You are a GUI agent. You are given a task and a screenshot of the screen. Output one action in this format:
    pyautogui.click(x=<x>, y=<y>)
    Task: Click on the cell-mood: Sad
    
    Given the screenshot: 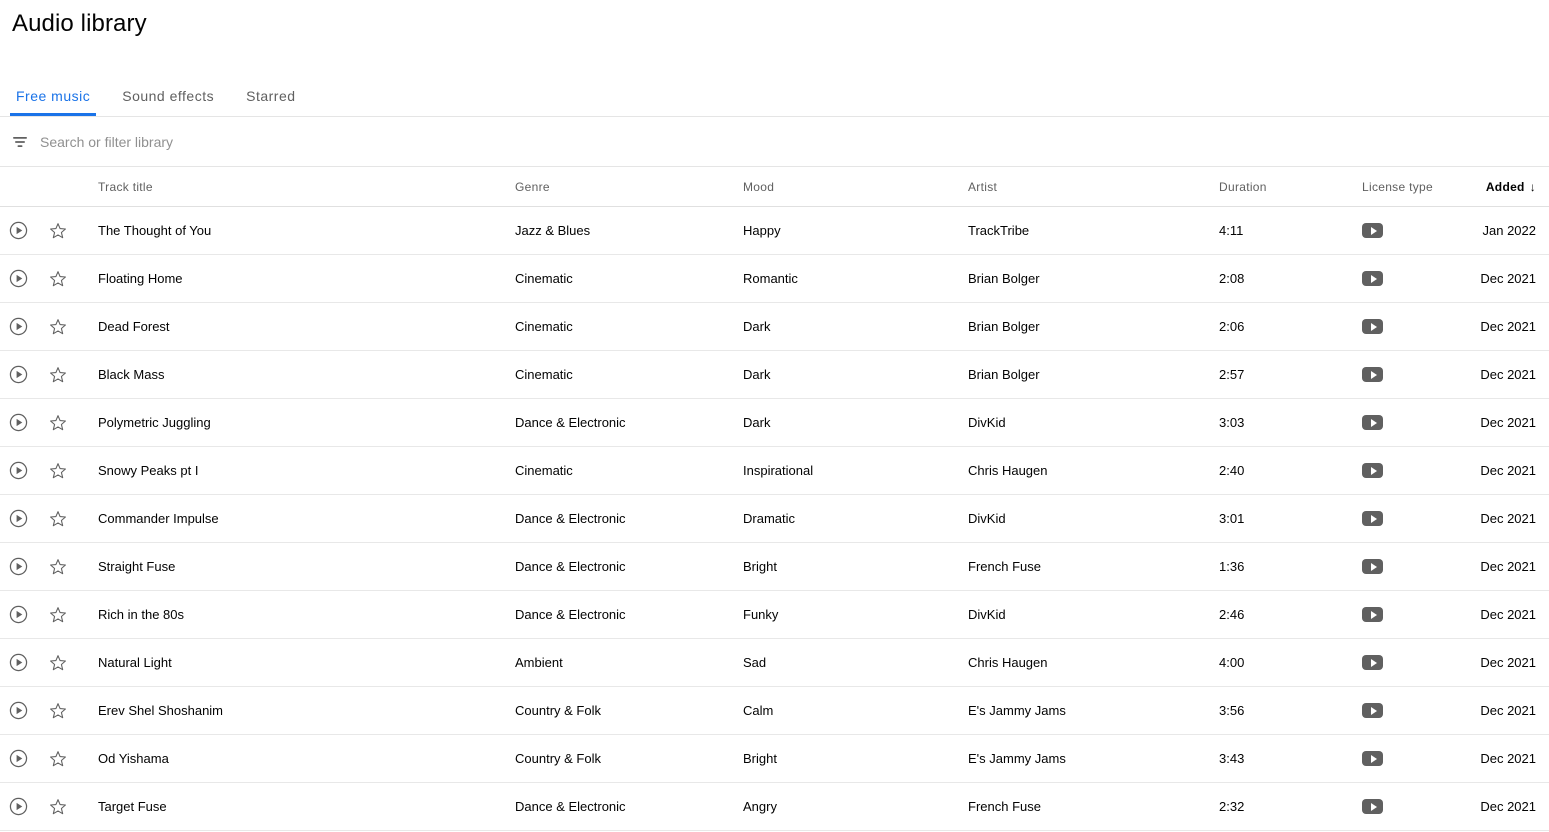 What is the action you would take?
    pyautogui.click(x=755, y=662)
    